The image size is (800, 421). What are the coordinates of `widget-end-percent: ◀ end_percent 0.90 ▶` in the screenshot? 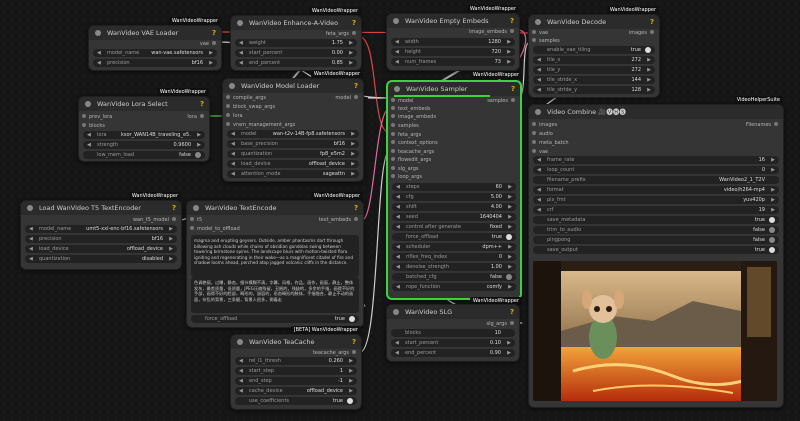 It's located at (453, 353).